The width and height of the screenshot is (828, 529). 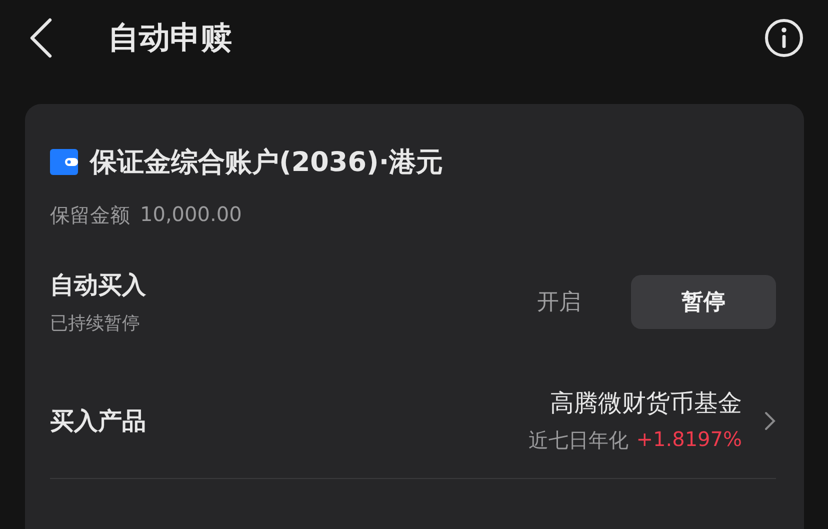 What do you see at coordinates (559, 302) in the screenshot?
I see `toggle-option: 开启` at bounding box center [559, 302].